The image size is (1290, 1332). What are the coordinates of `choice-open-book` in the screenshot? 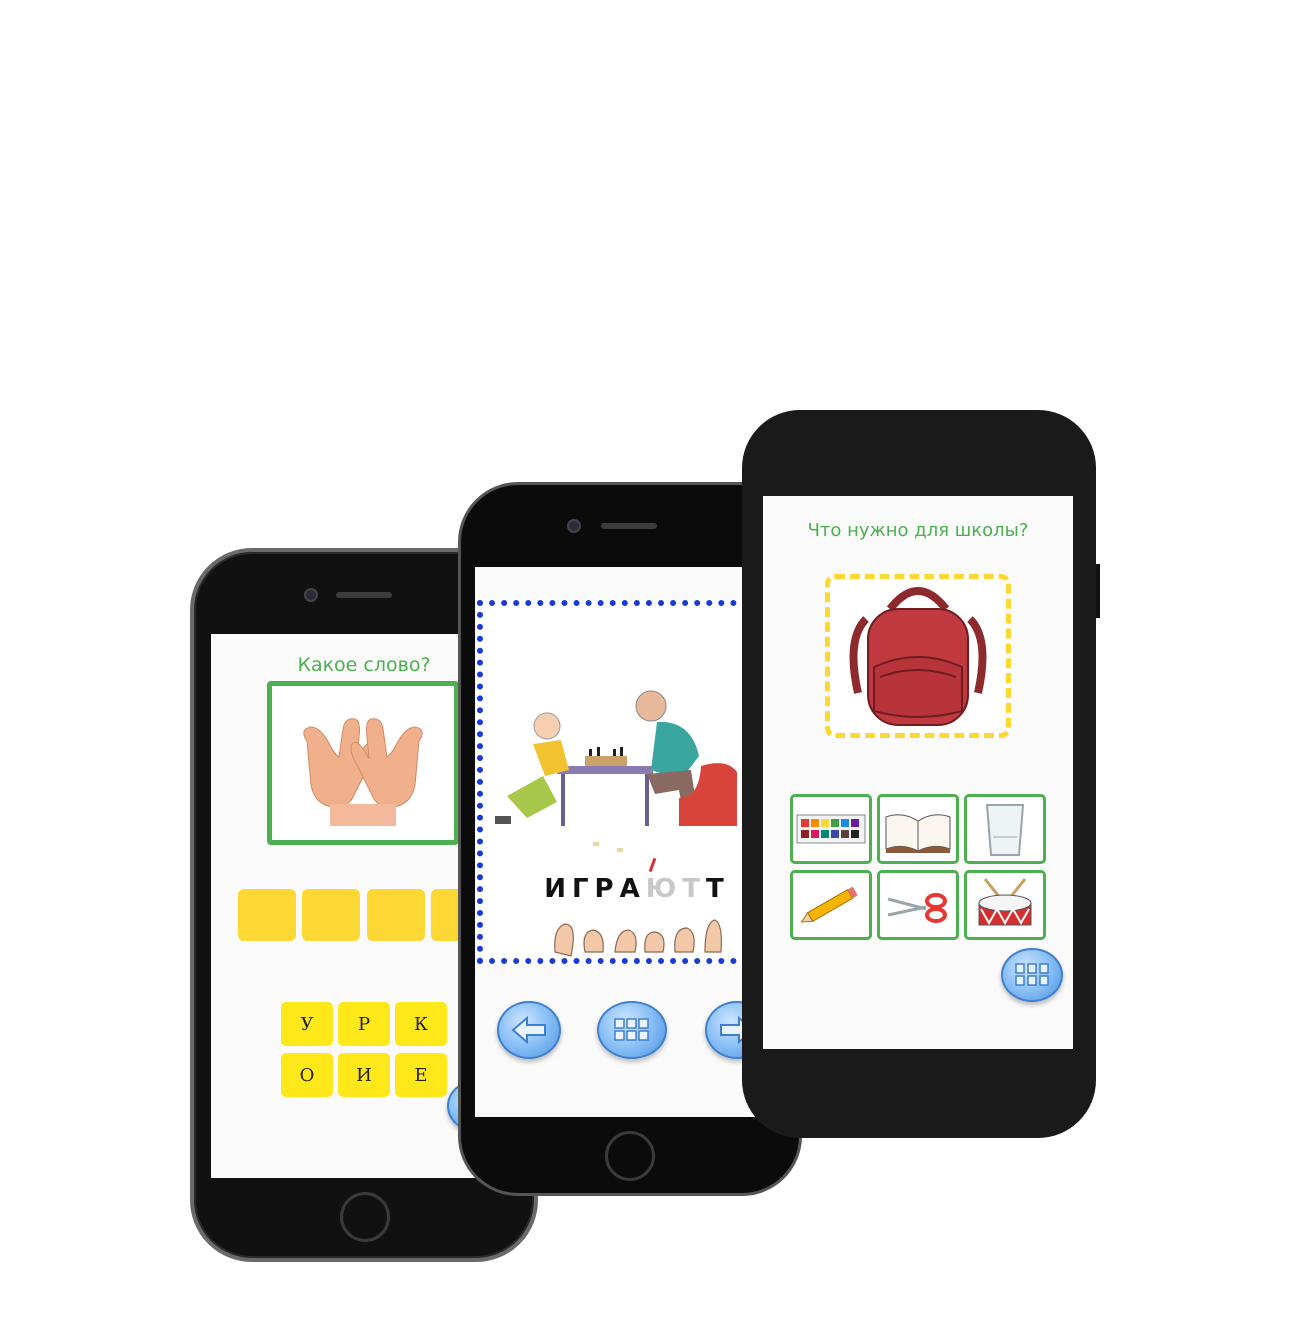 It's located at (918, 829).